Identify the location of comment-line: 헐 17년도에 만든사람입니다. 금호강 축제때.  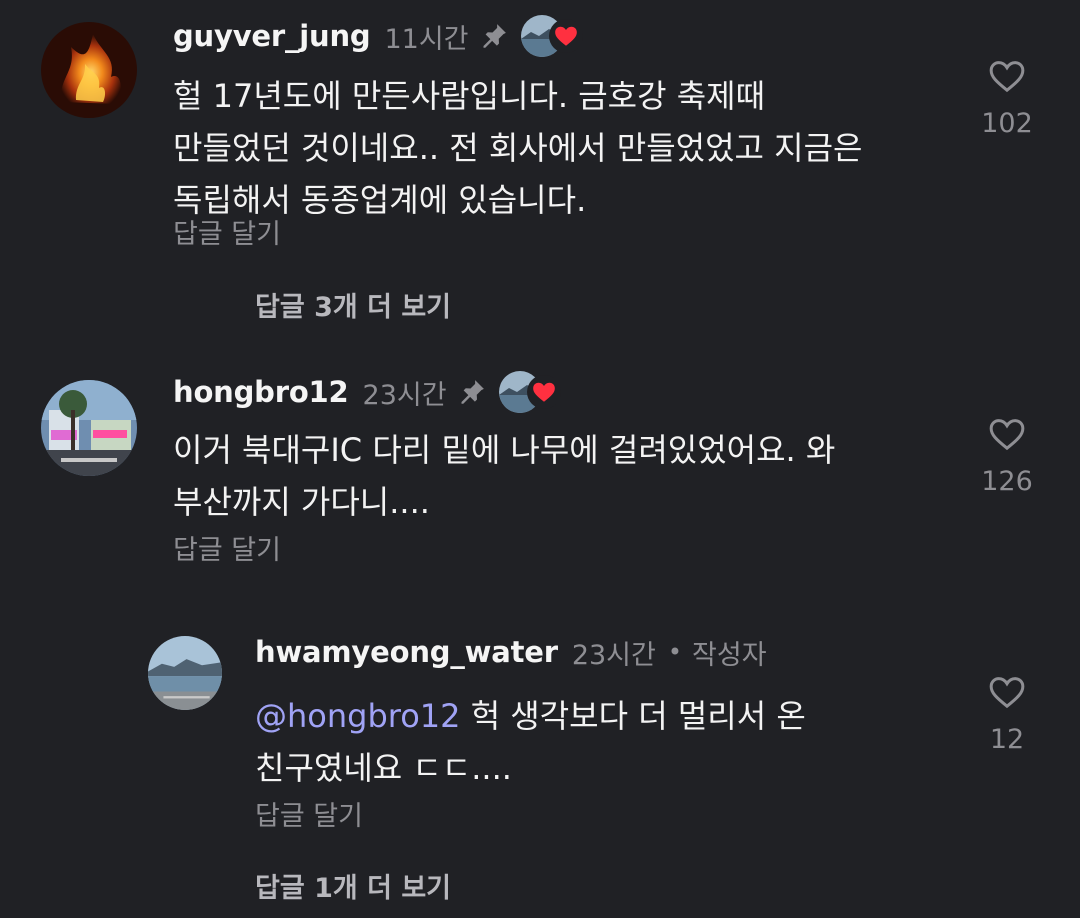
(469, 96).